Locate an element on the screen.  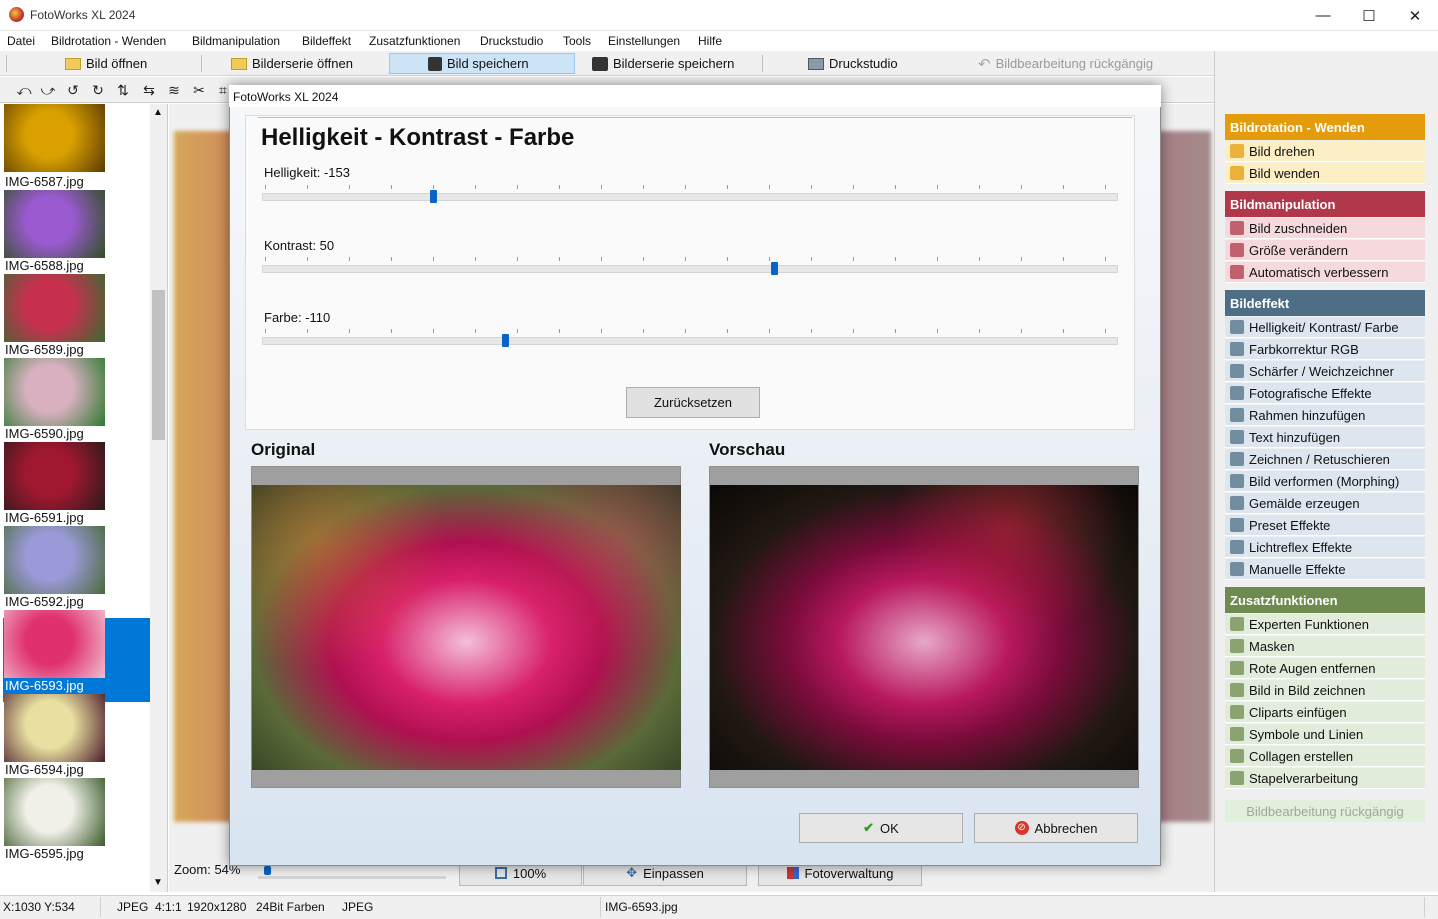
menu-bildmanipulation: Bildmanipulation is located at coordinates (236, 41).